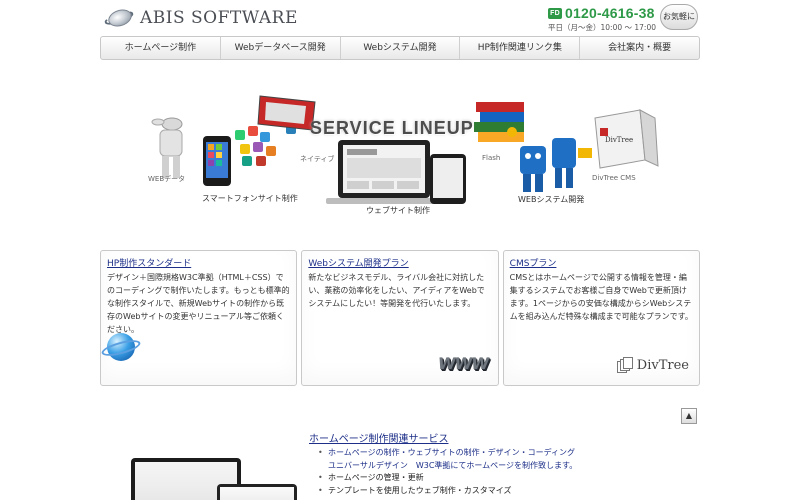 This screenshot has height=500, width=800. Describe the element at coordinates (167, 147) in the screenshot. I see `worker-figure-icon` at that location.